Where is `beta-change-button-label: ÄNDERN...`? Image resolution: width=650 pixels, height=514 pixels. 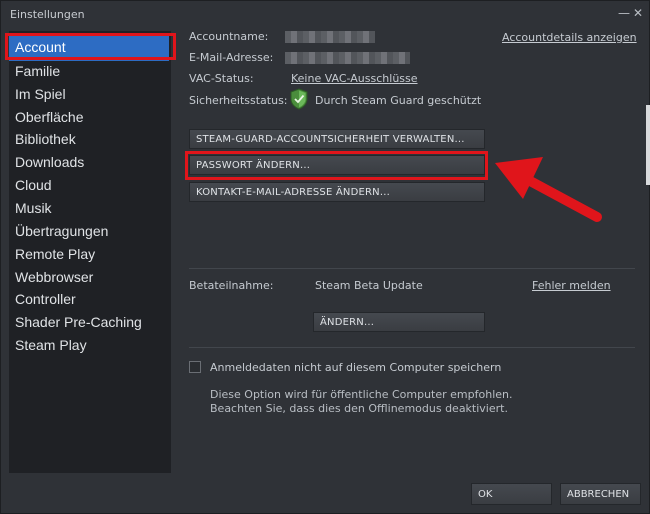 beta-change-button-label: ÄNDERN... is located at coordinates (347, 322).